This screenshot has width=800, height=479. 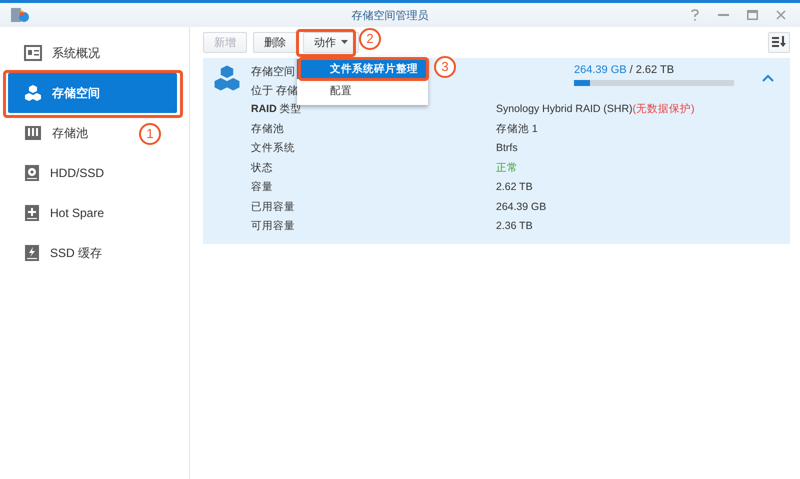 What do you see at coordinates (273, 207) in the screenshot?
I see `property-label: 已用容量` at bounding box center [273, 207].